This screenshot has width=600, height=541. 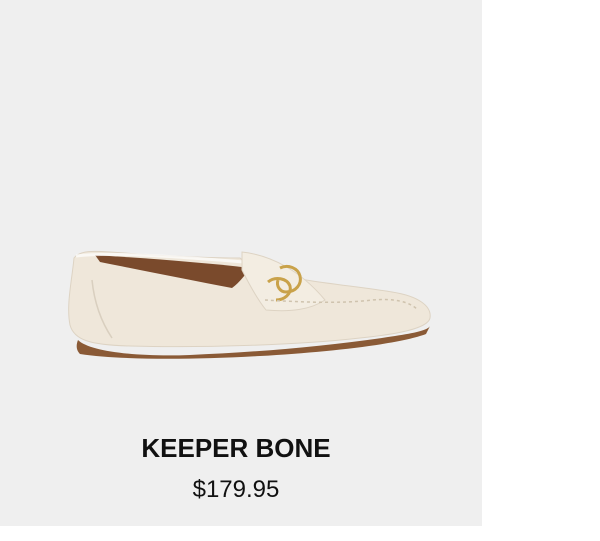 What do you see at coordinates (236, 489) in the screenshot?
I see `product-price: $179.95` at bounding box center [236, 489].